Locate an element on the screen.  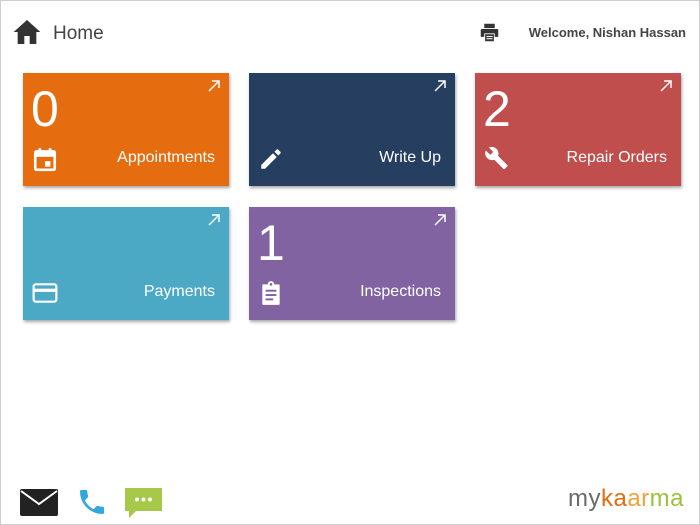
logo-part: ar is located at coordinates (638, 498).